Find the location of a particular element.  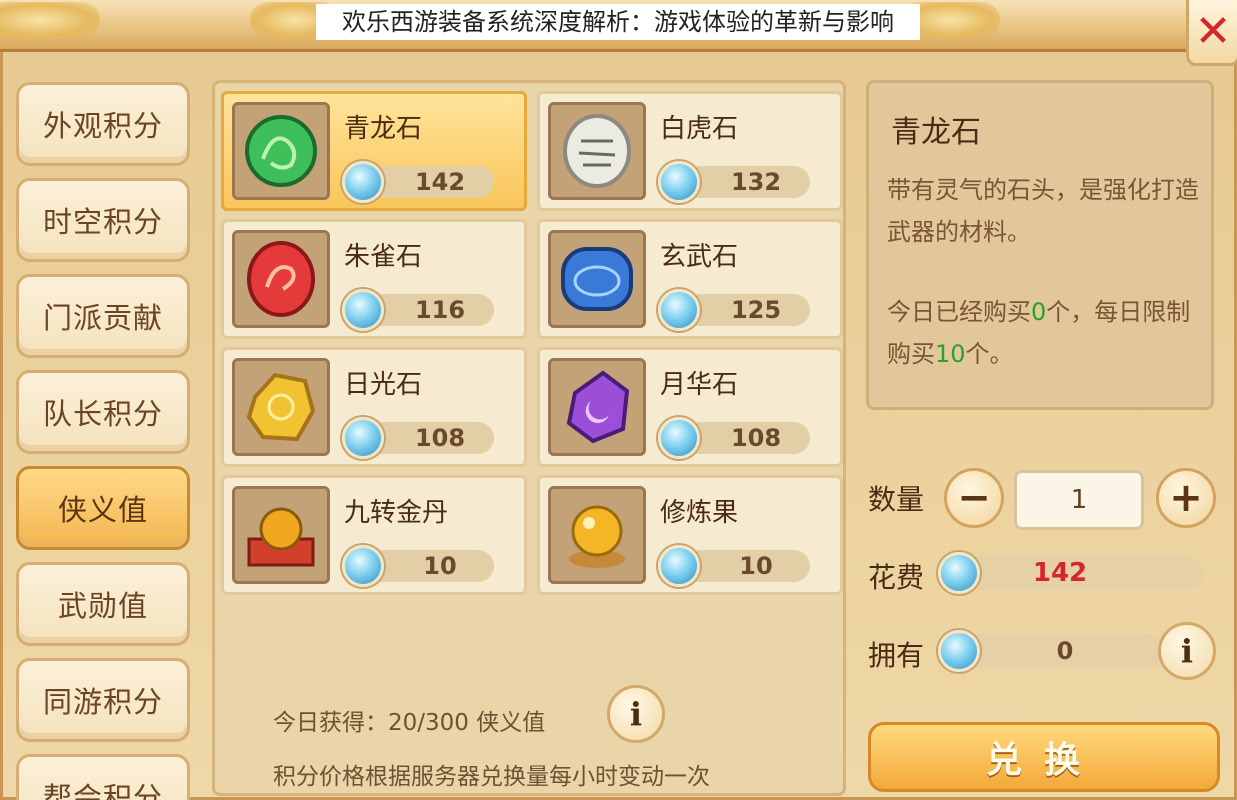

item-card: 朱雀石 116 is located at coordinates (374, 279).